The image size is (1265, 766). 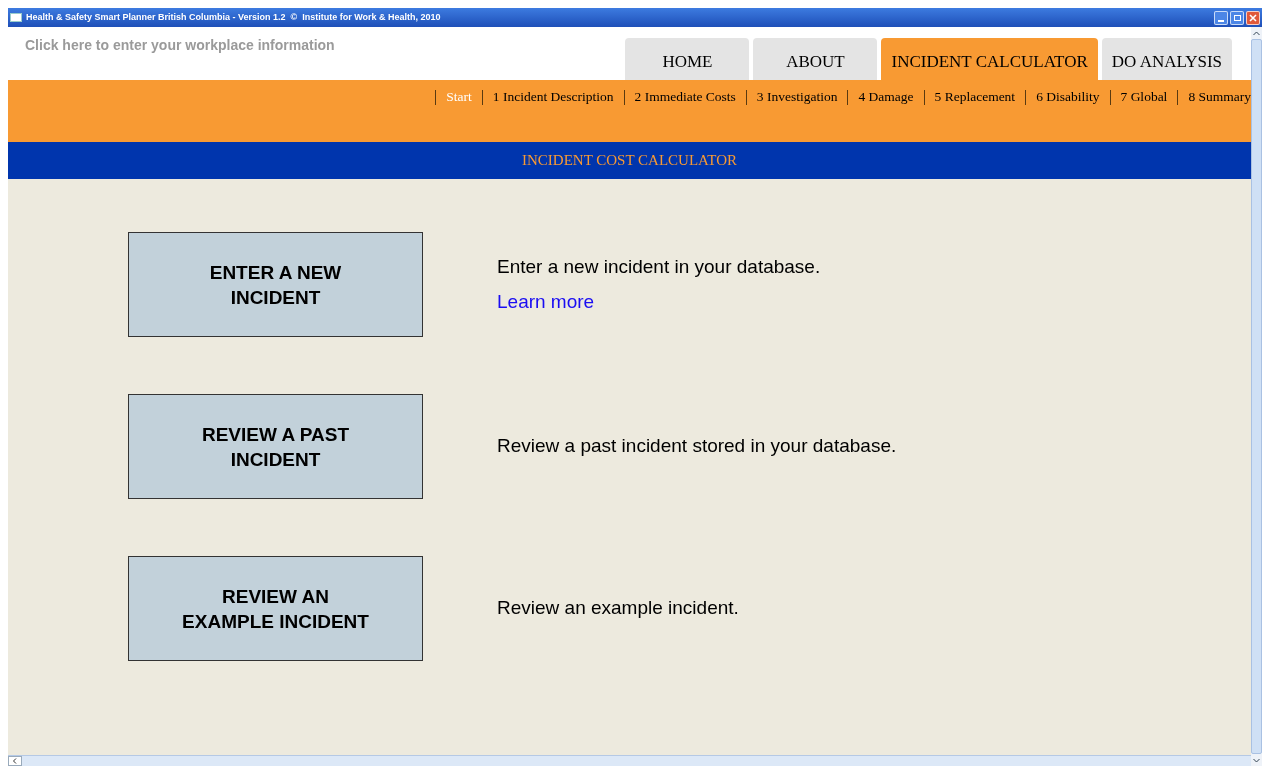 What do you see at coordinates (629, 760) in the screenshot?
I see `horizontal-scrollbar` at bounding box center [629, 760].